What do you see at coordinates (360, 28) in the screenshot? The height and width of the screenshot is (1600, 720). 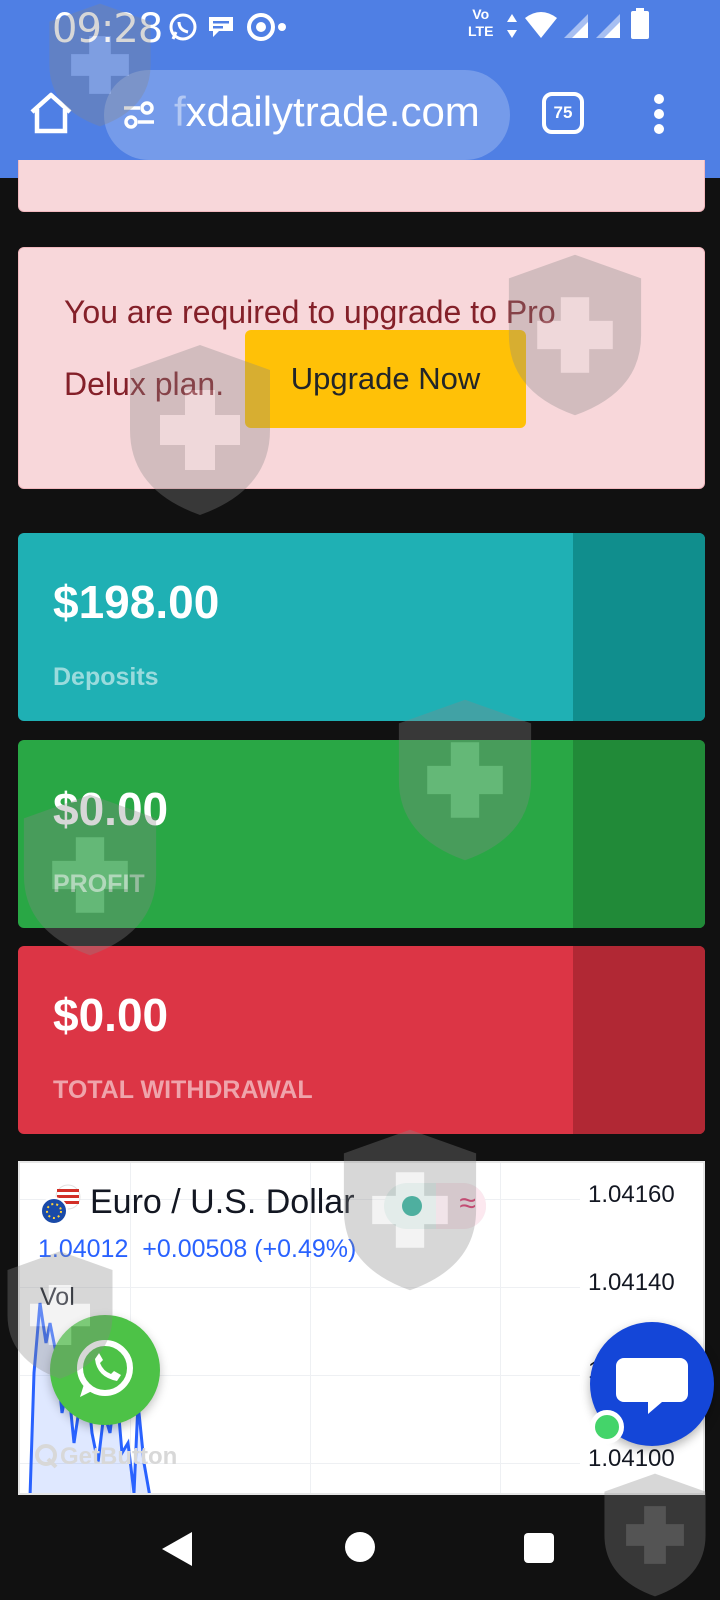 I see `status-bar: 09:28 Vo LTE` at bounding box center [360, 28].